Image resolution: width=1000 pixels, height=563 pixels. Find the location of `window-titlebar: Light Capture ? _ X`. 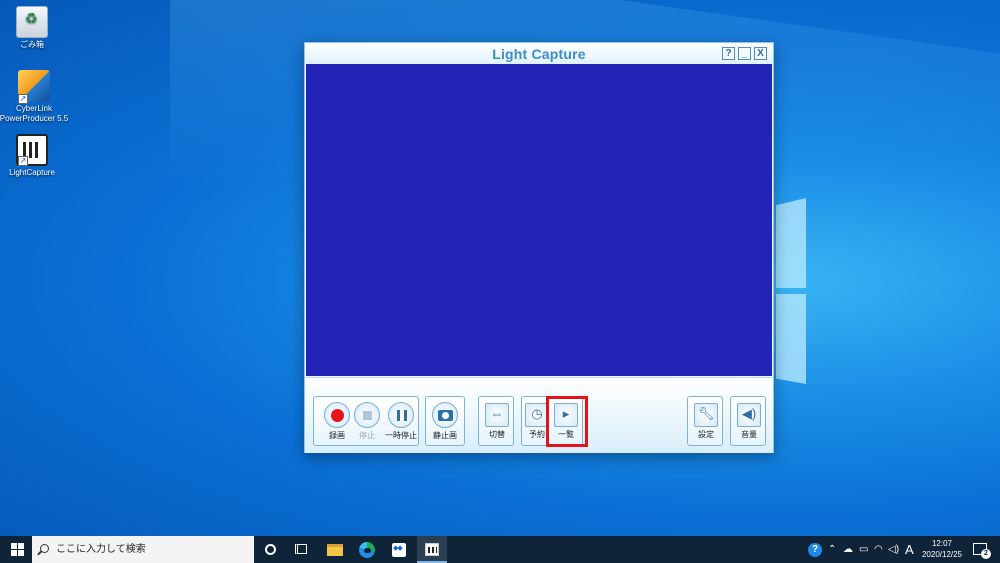

window-titlebar: Light Capture ? _ X is located at coordinates (539, 53).